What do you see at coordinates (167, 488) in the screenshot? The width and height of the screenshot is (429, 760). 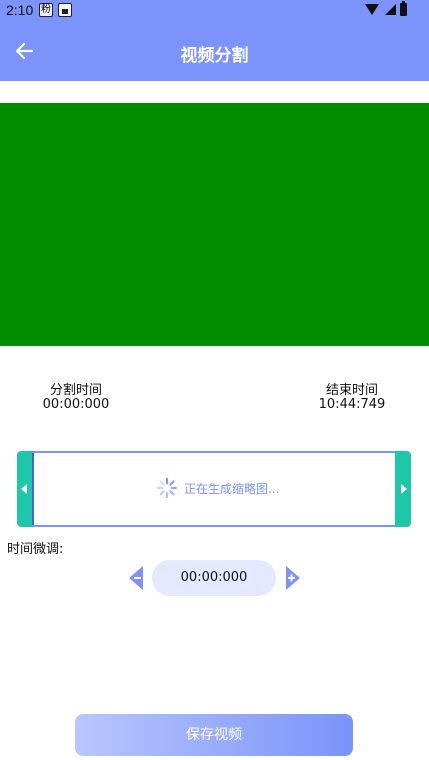 I see `spinner-icon` at bounding box center [167, 488].